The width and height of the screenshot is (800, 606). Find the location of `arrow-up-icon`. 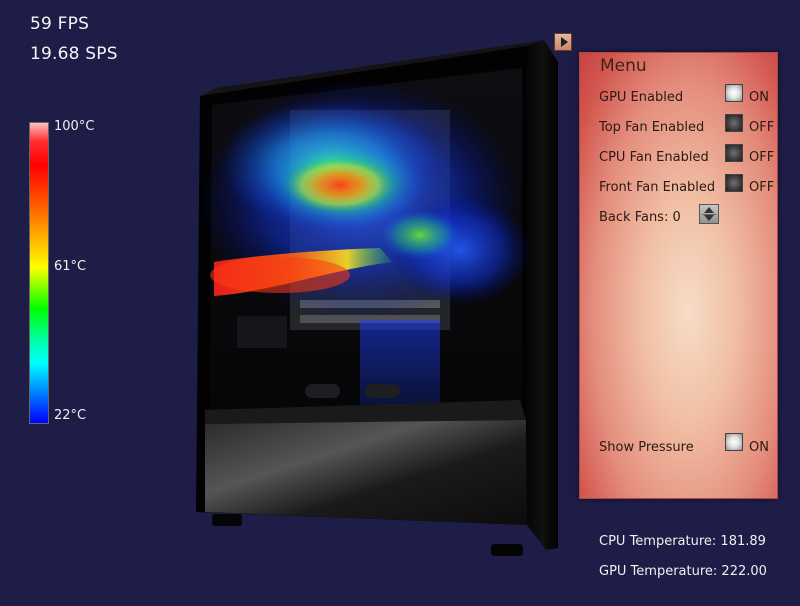

arrow-up-icon is located at coordinates (709, 210).